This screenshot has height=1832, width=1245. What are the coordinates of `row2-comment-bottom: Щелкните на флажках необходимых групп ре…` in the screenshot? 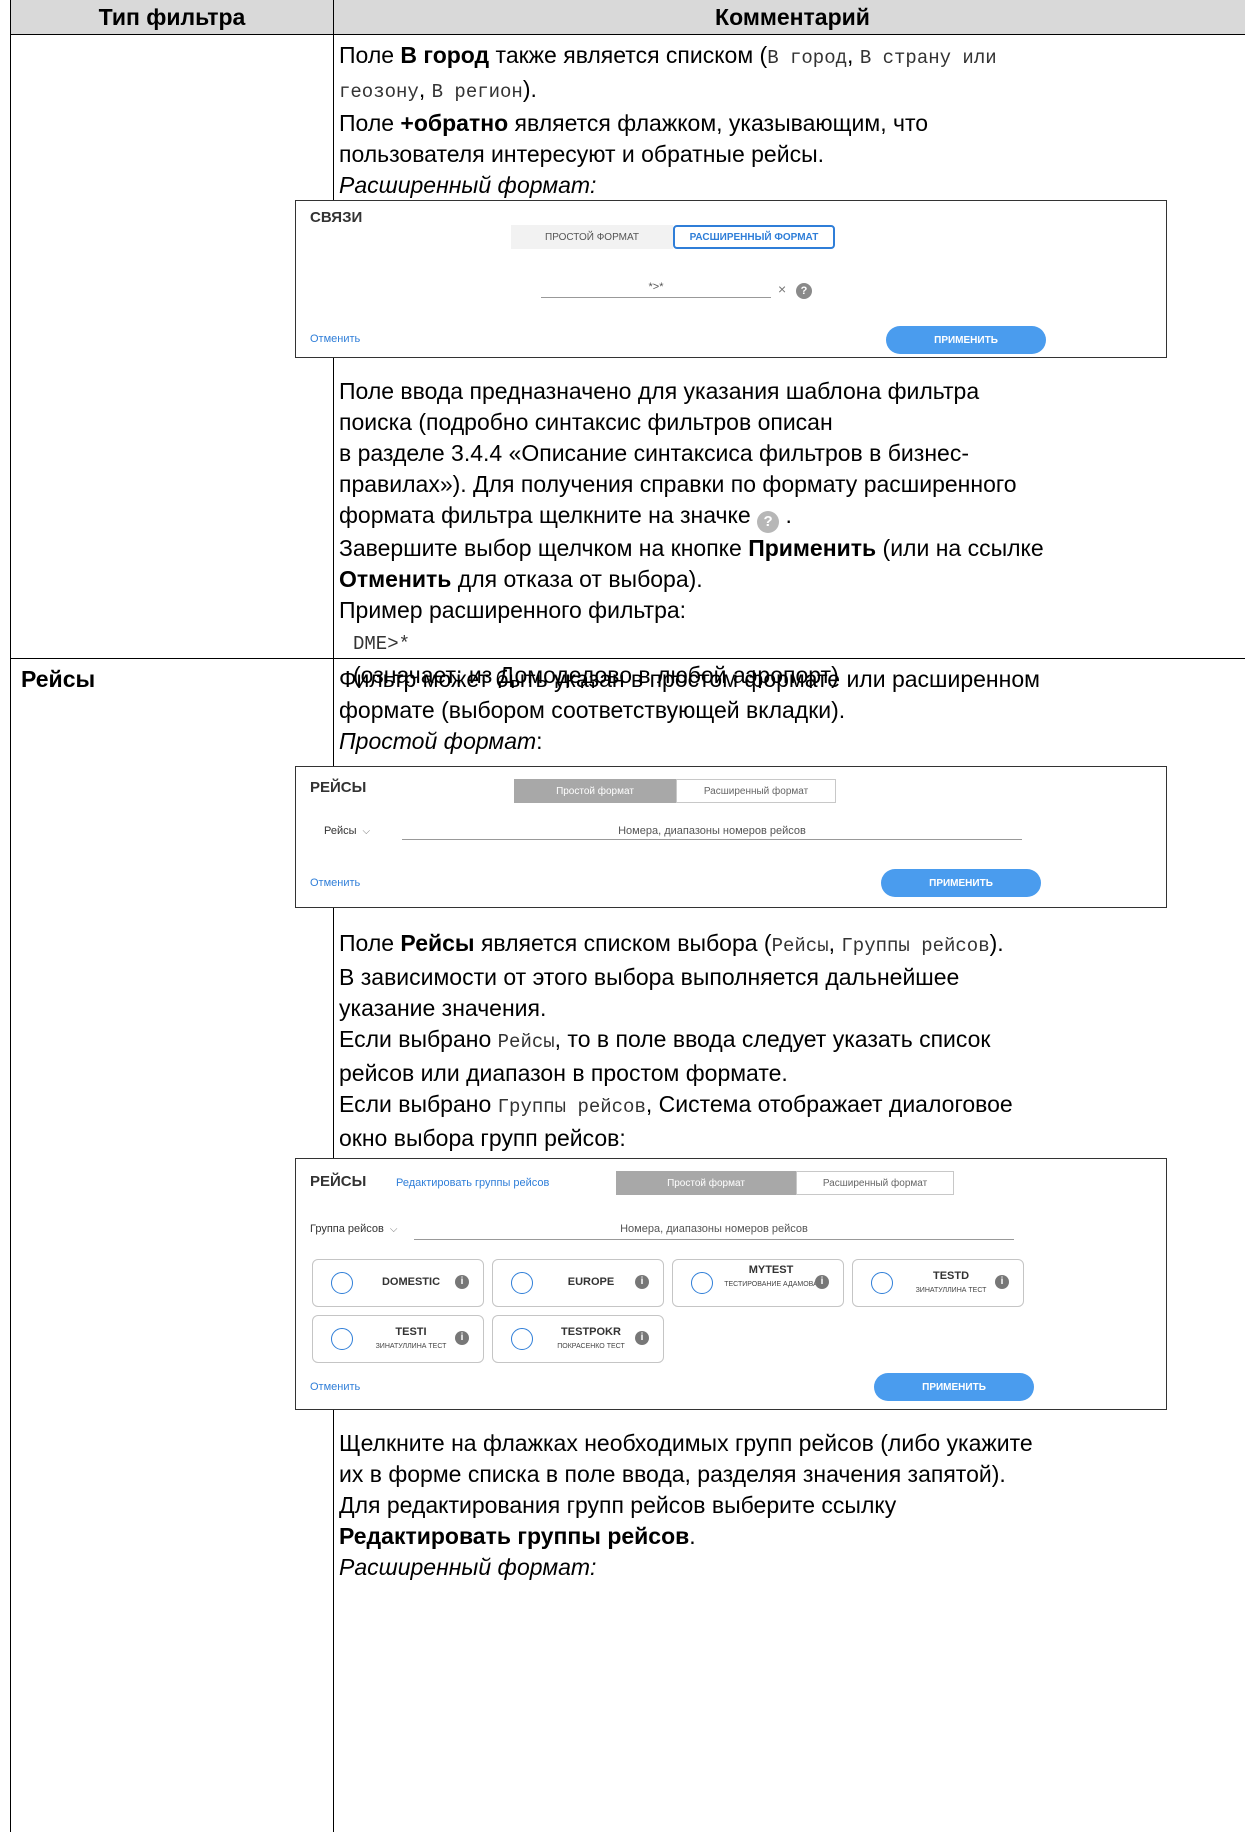 It's located at (792, 1505).